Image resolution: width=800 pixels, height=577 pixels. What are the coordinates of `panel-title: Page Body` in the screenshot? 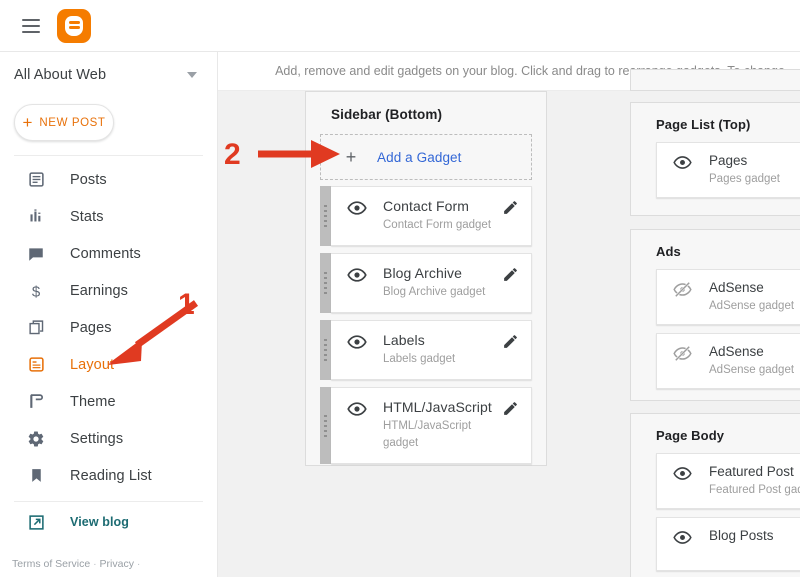 It's located at (690, 435).